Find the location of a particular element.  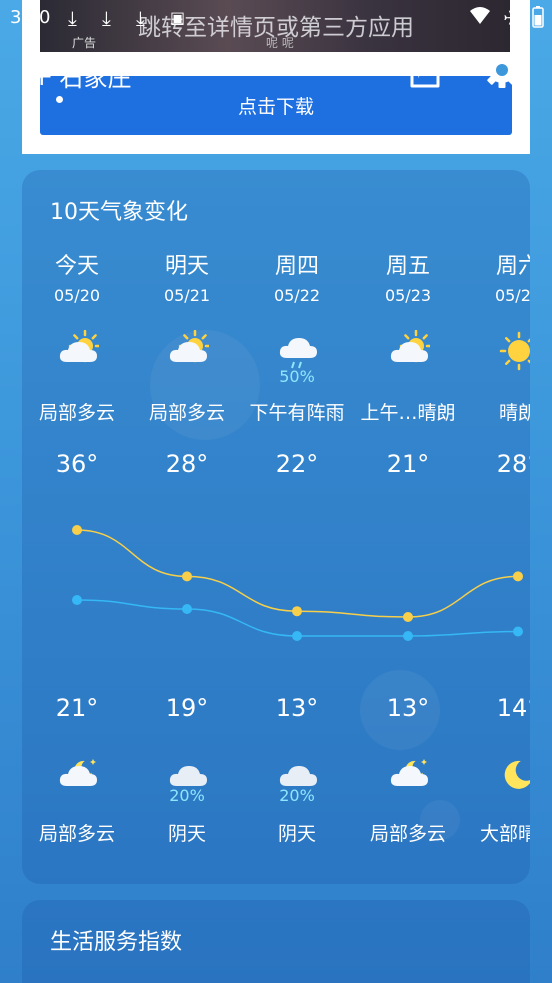

low-temp-line is located at coordinates (297, 618).